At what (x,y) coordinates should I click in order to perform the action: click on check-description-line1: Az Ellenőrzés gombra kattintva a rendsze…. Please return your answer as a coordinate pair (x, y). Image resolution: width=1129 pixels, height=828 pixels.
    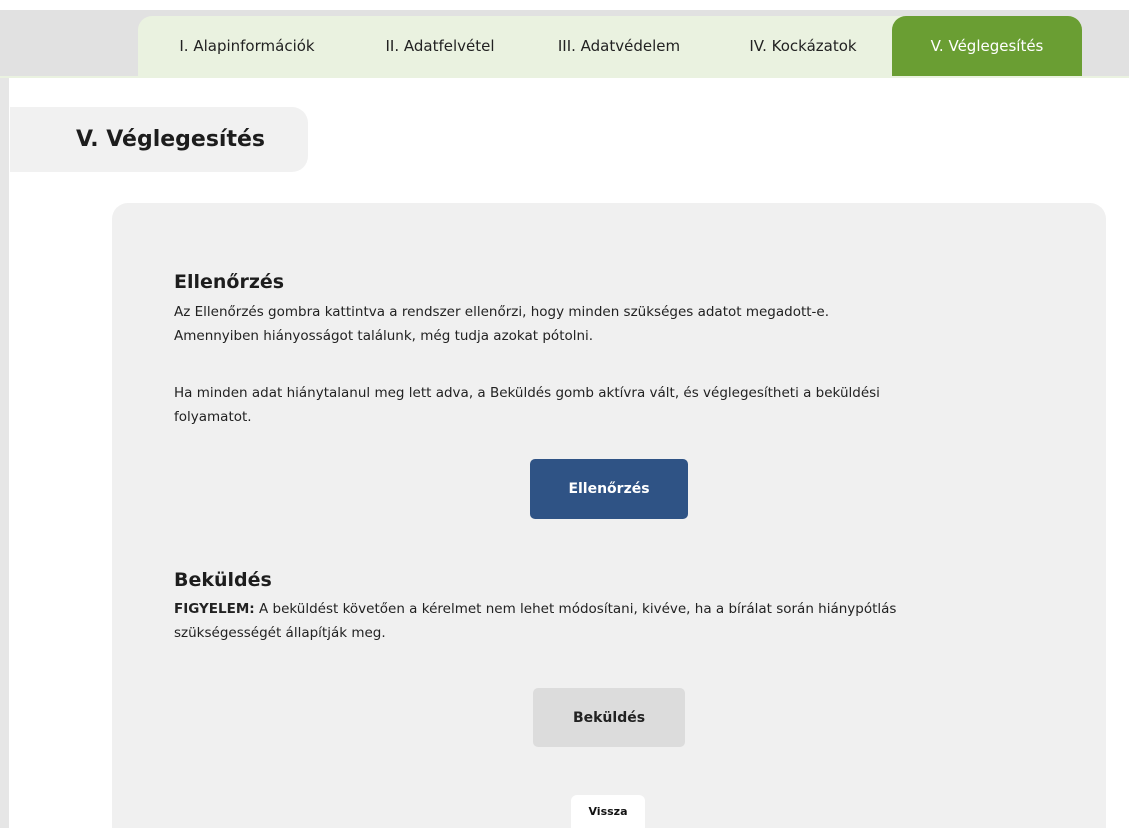
    Looking at the image, I should click on (502, 312).